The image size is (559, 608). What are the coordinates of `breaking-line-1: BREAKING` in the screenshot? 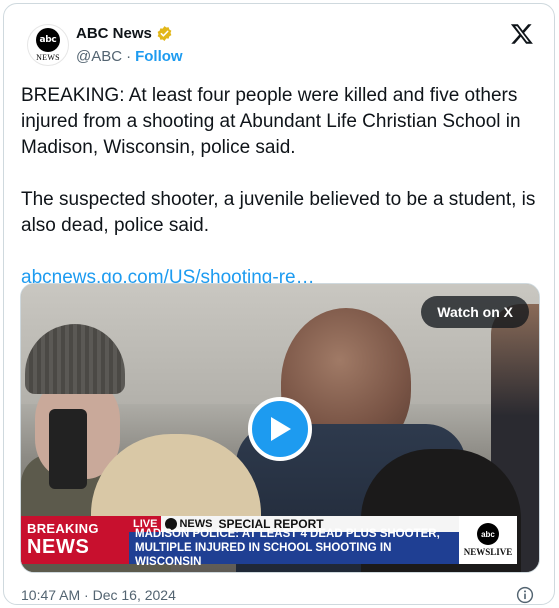 It's located at (63, 528).